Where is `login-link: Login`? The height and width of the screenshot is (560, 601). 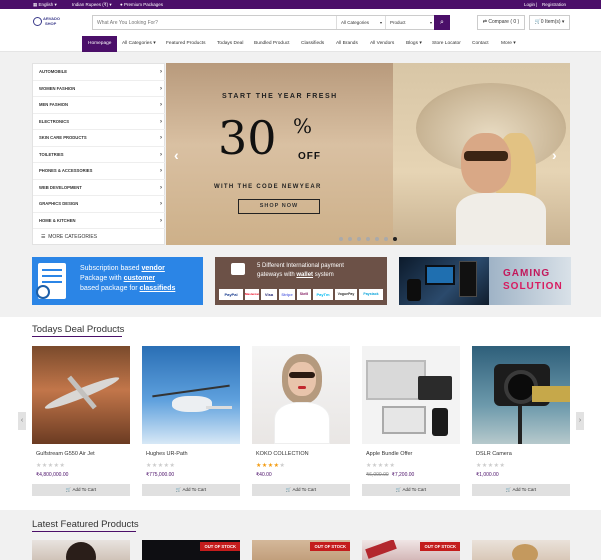 login-link: Login is located at coordinates (529, 4).